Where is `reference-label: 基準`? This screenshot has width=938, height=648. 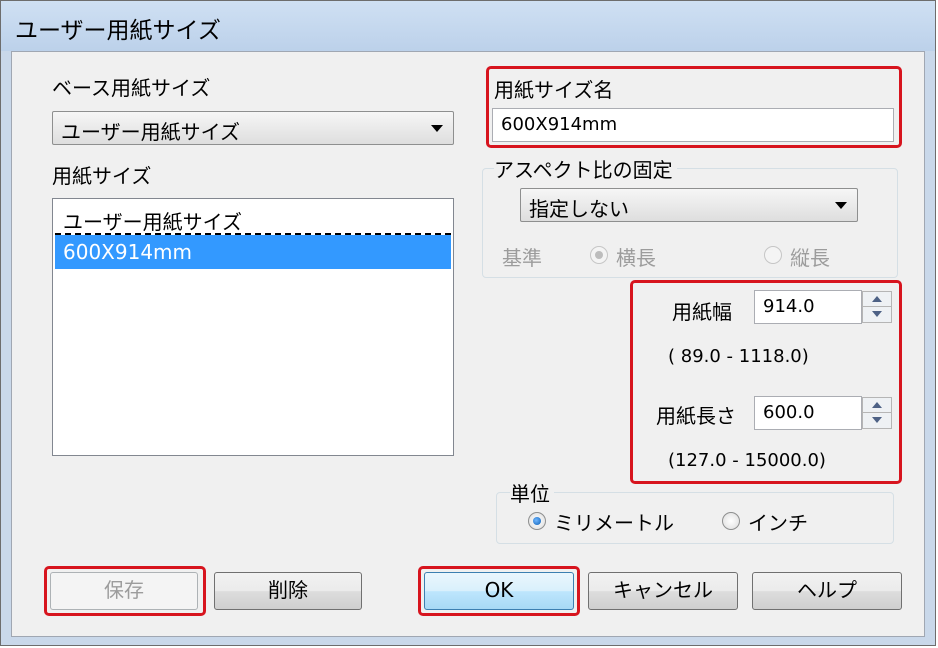 reference-label: 基準 is located at coordinates (522, 258).